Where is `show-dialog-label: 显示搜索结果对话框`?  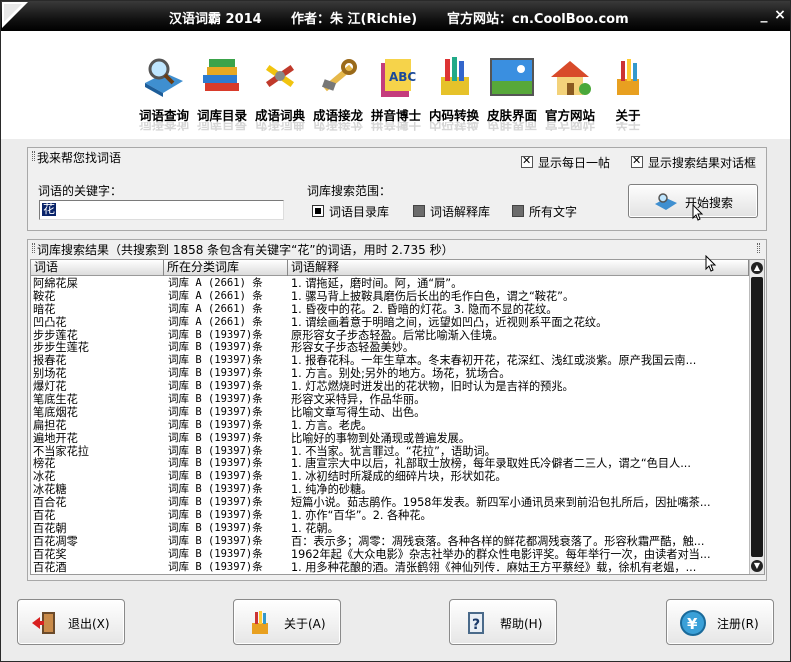
show-dialog-label: 显示搜索结果对话框 is located at coordinates (702, 163).